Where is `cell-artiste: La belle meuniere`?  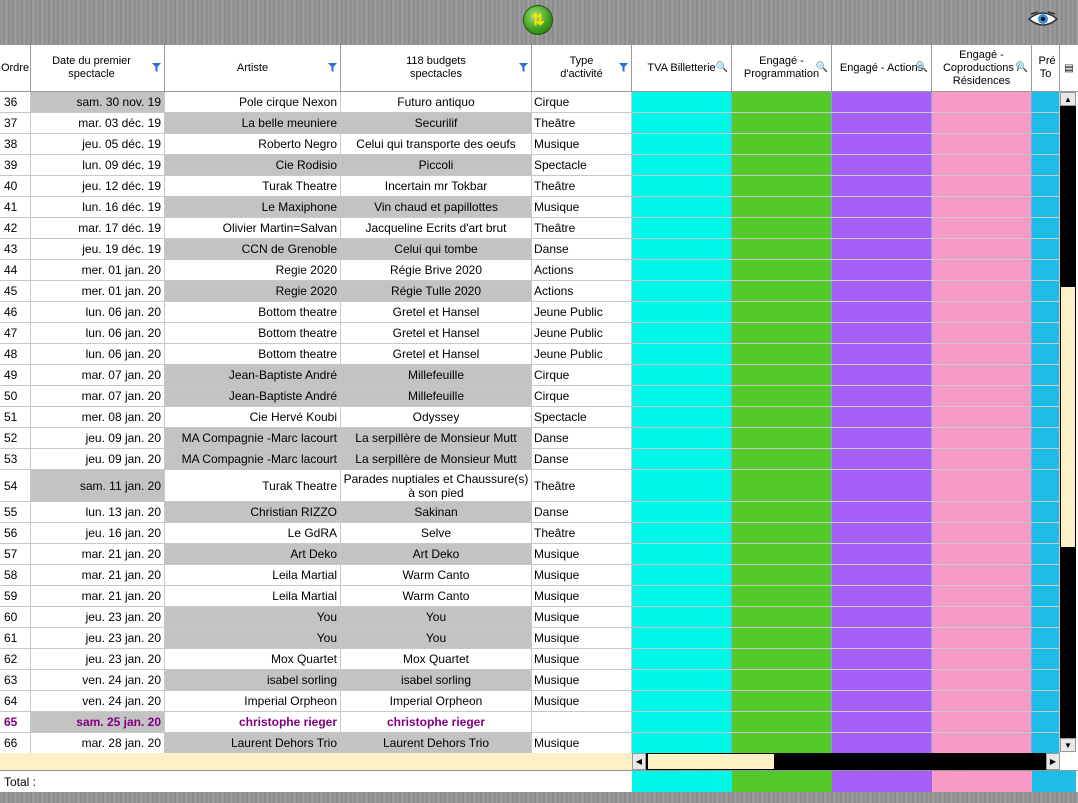
cell-artiste: La belle meuniere is located at coordinates (253, 123).